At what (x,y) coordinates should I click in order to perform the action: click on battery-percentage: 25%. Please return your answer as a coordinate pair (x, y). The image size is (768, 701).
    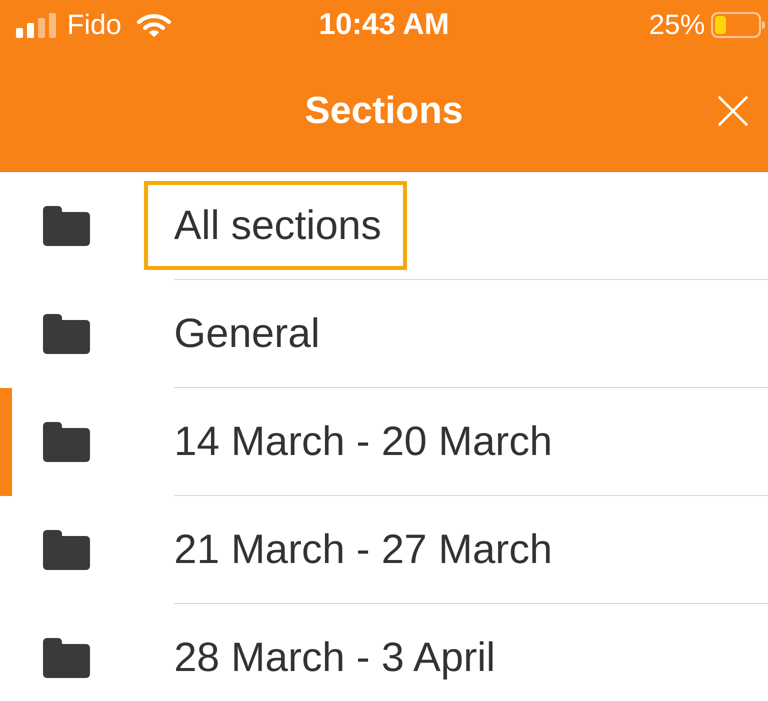
    Looking at the image, I should click on (676, 25).